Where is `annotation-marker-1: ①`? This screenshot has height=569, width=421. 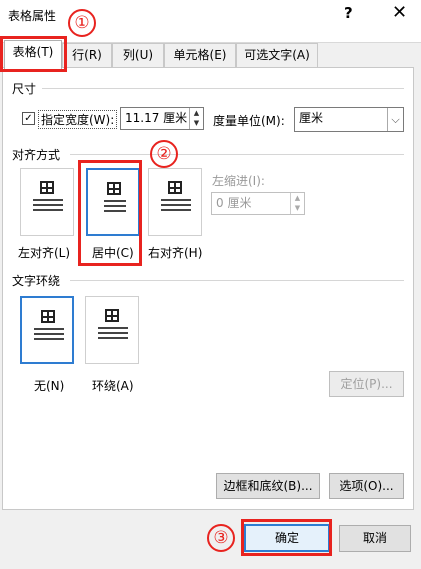
annotation-marker-1: ① is located at coordinates (82, 23).